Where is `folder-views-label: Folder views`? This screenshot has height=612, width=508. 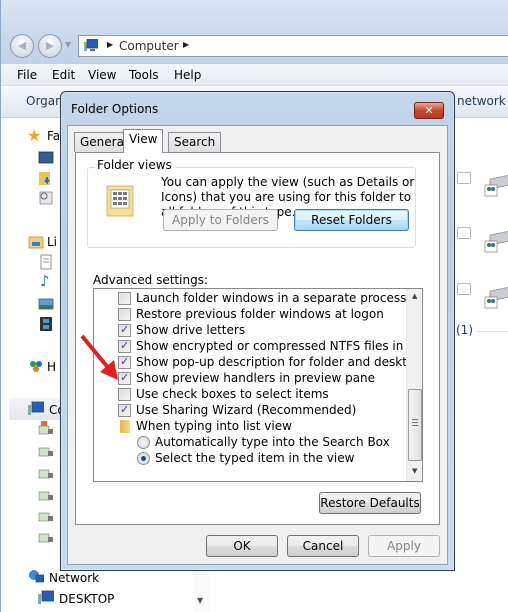
folder-views-label: Folder views is located at coordinates (134, 165).